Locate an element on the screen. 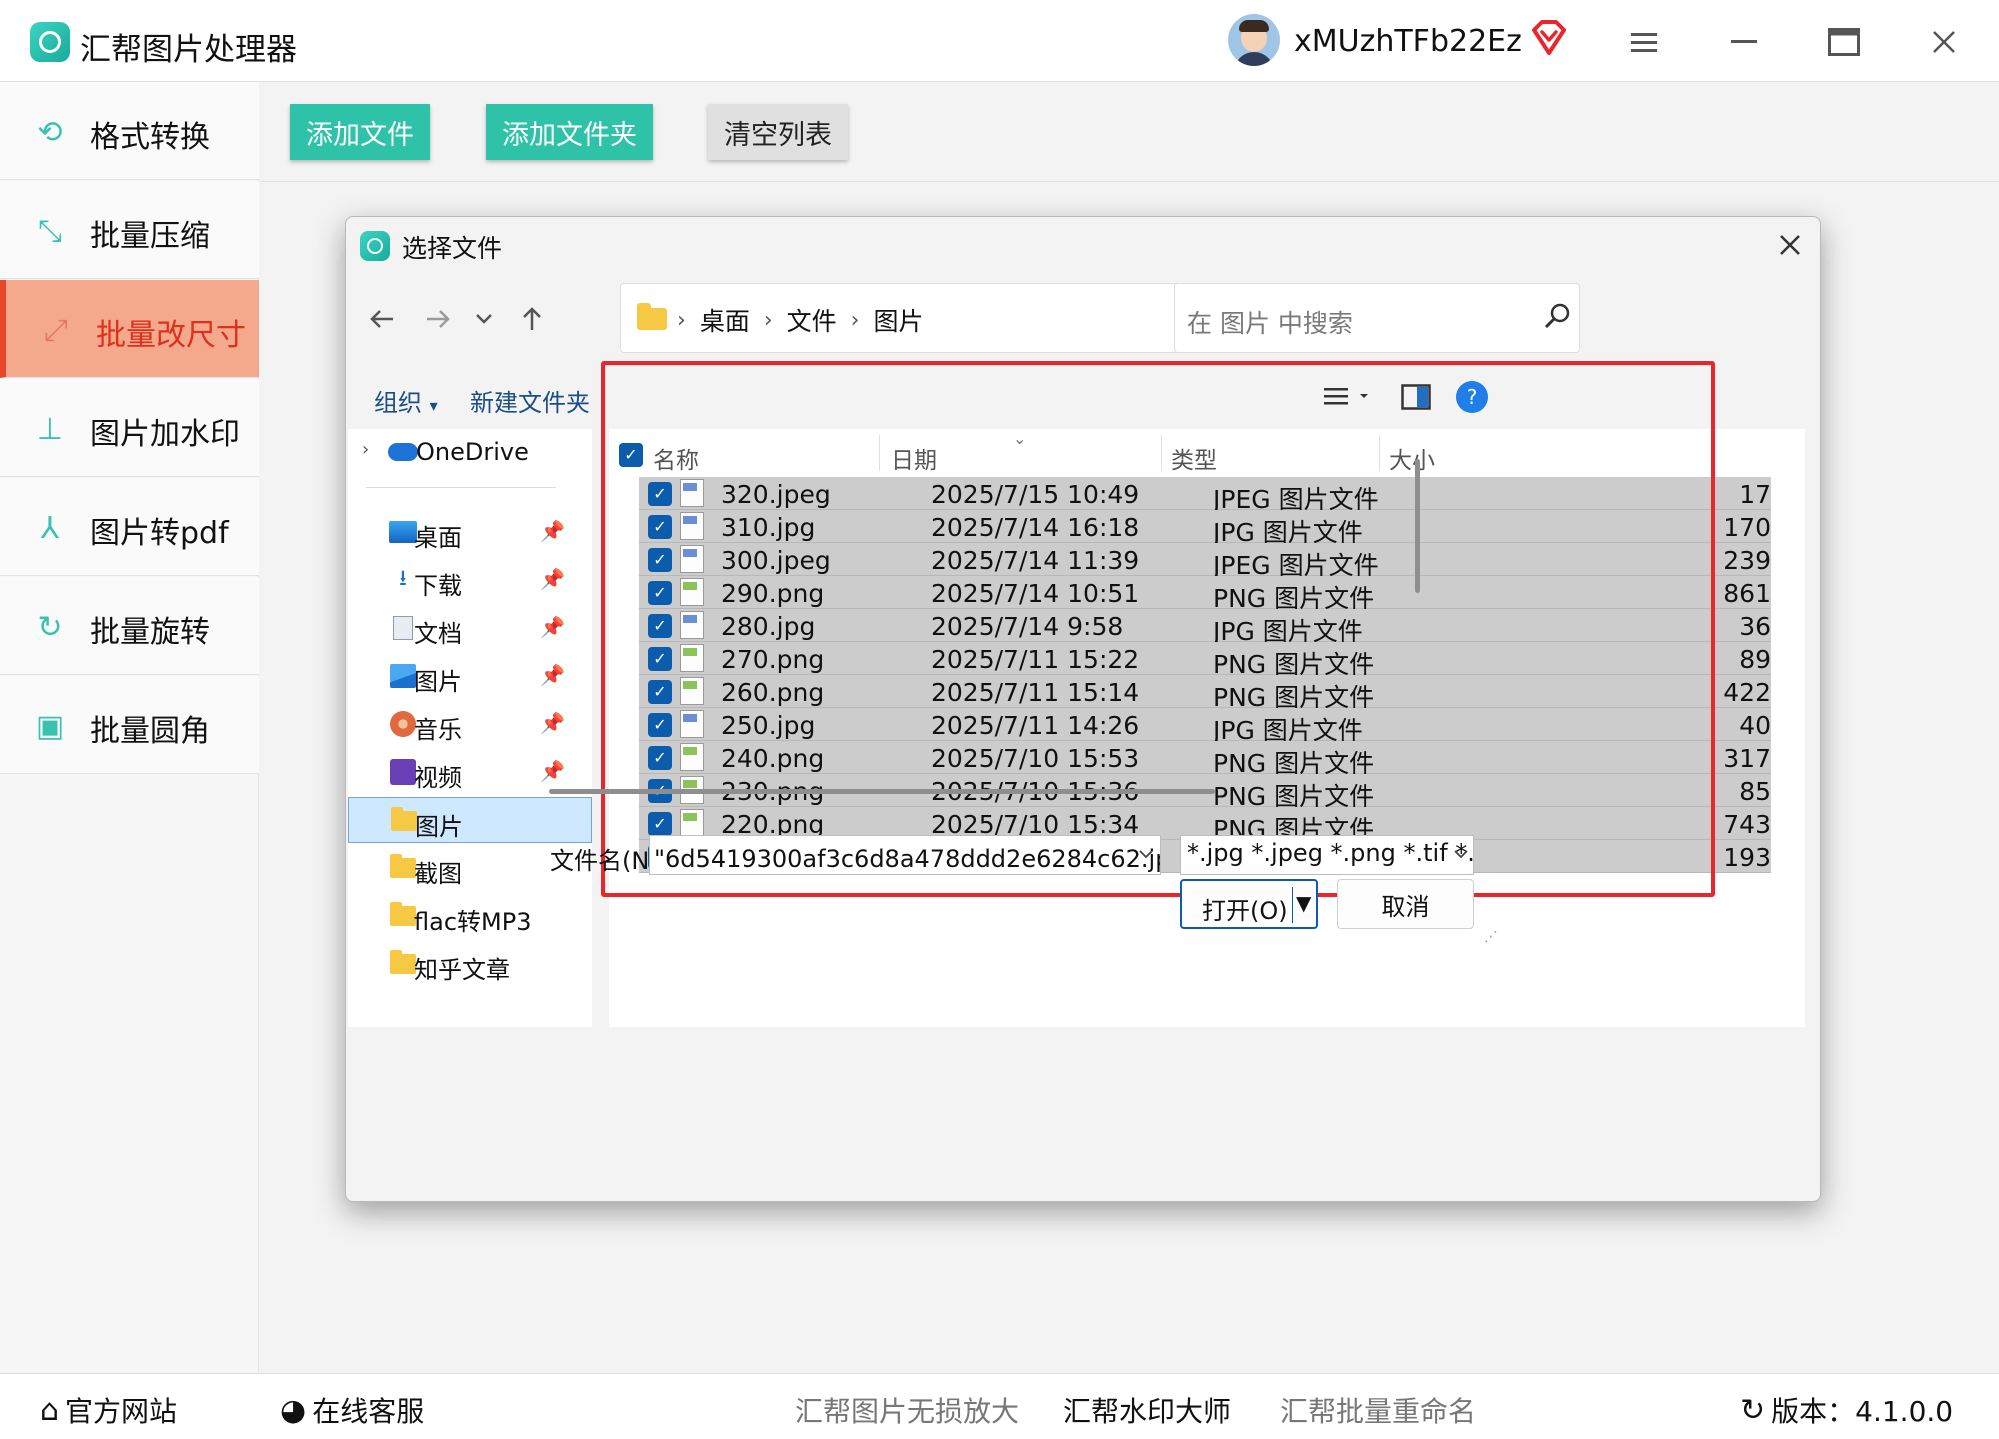 Image resolution: width=1999 pixels, height=1439 pixels. official-website-link: ⌂ 官方网站 is located at coordinates (108, 1410).